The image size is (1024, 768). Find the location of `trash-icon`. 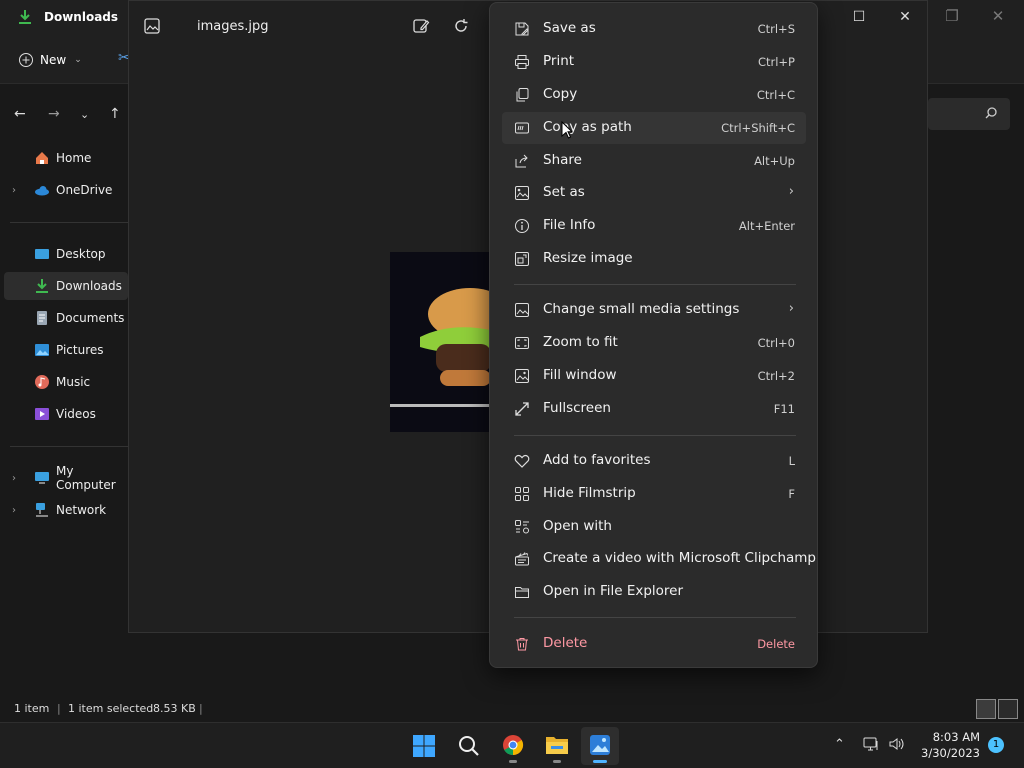

trash-icon is located at coordinates (522, 644).